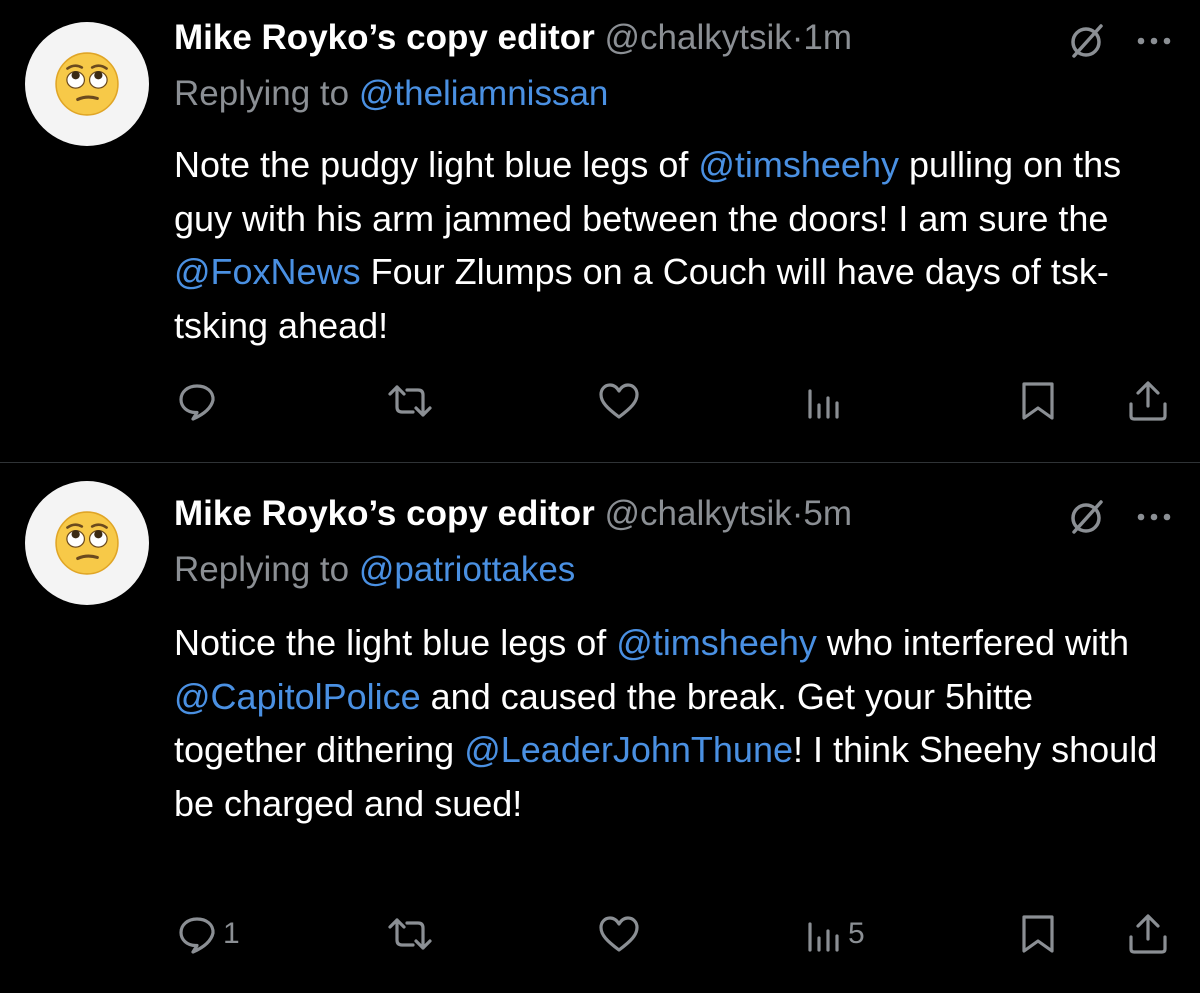  I want to click on replying-to-line: Replying to @patriottakes, so click(374, 570).